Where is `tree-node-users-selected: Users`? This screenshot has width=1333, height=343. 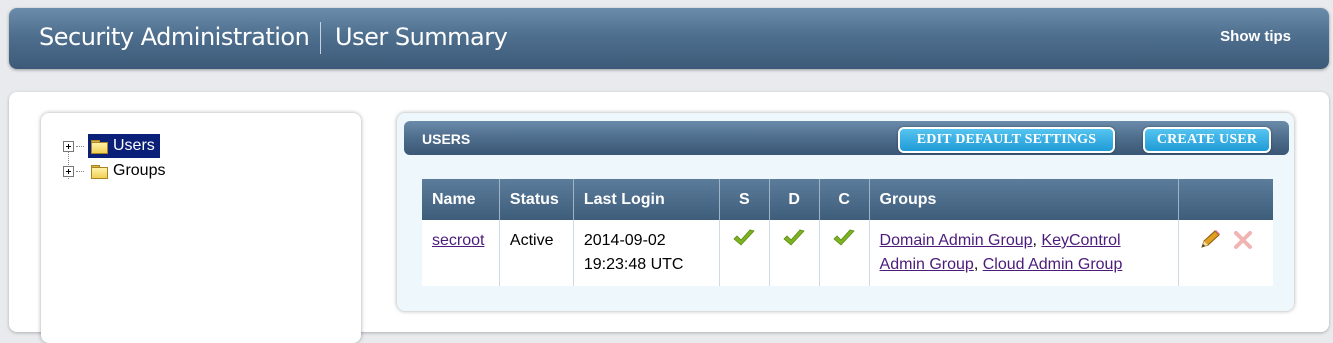 tree-node-users-selected: Users is located at coordinates (124, 146).